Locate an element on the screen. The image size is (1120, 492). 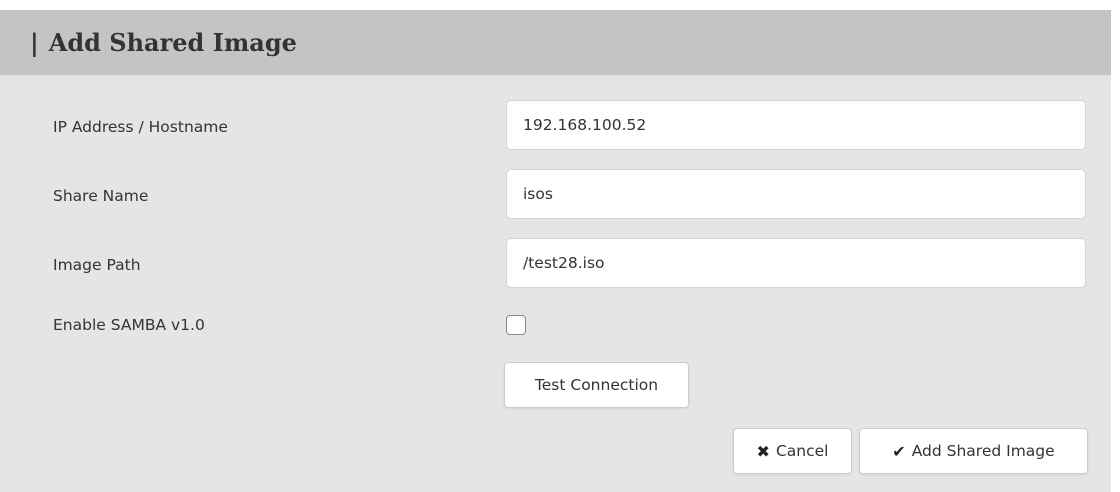
x-mark-icon: ✖ is located at coordinates (763, 451).